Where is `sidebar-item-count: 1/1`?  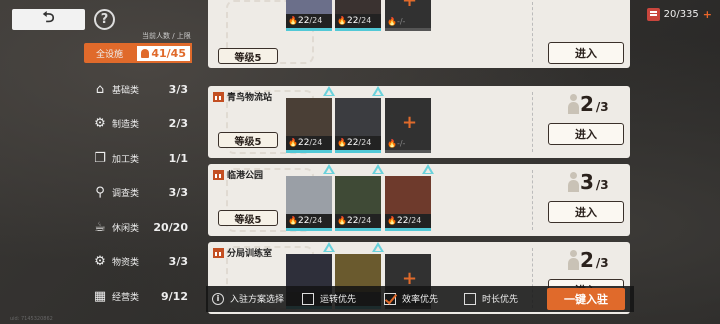
sidebar-item-count: 1/1 is located at coordinates (178, 158).